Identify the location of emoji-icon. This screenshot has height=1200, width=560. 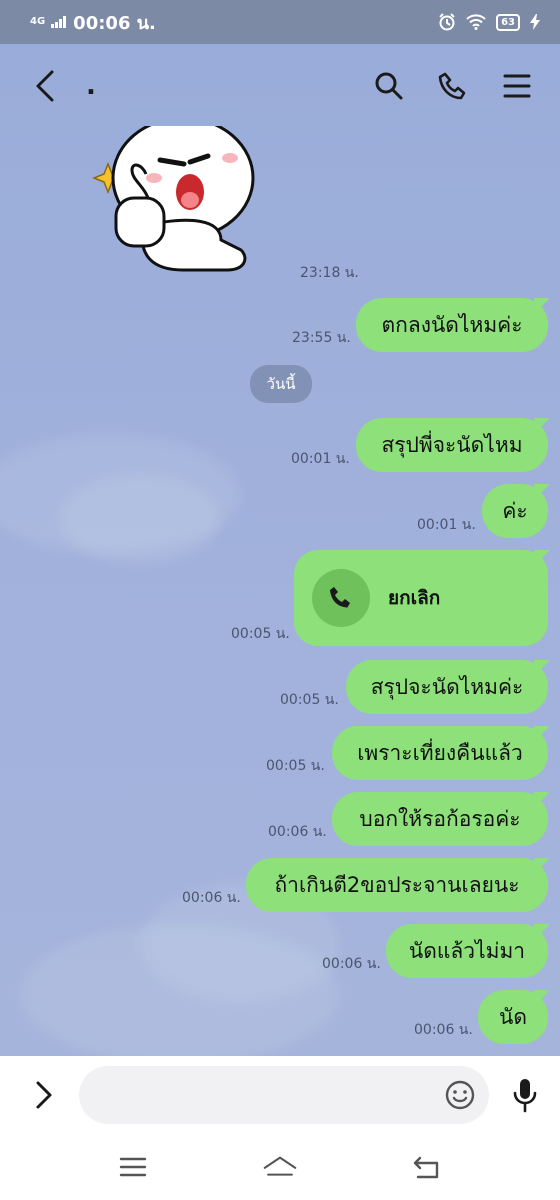
(460, 1095).